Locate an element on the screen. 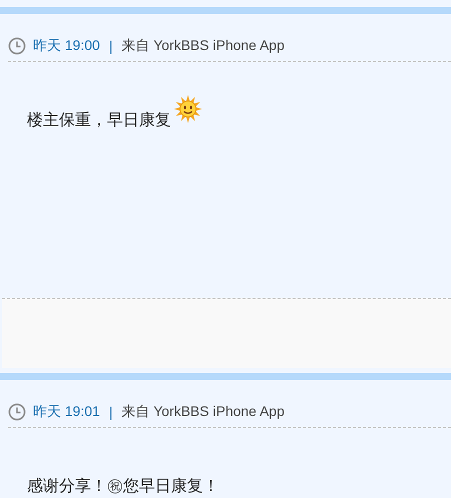 The width and height of the screenshot is (451, 498). post-time: 昨天 19:01 is located at coordinates (66, 412).